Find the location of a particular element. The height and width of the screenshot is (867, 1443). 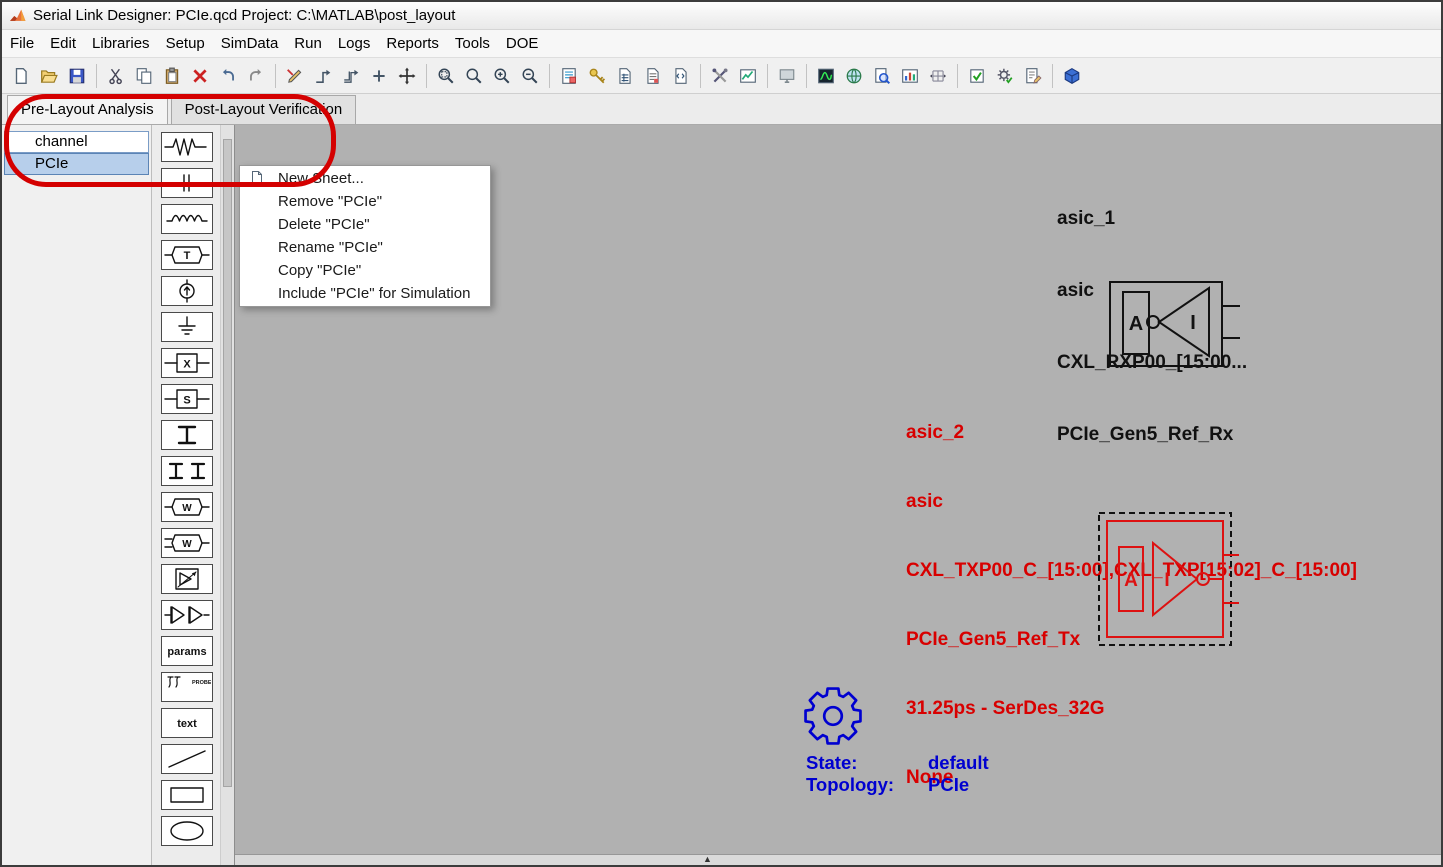

zoom-fit-button is located at coordinates (474, 76).